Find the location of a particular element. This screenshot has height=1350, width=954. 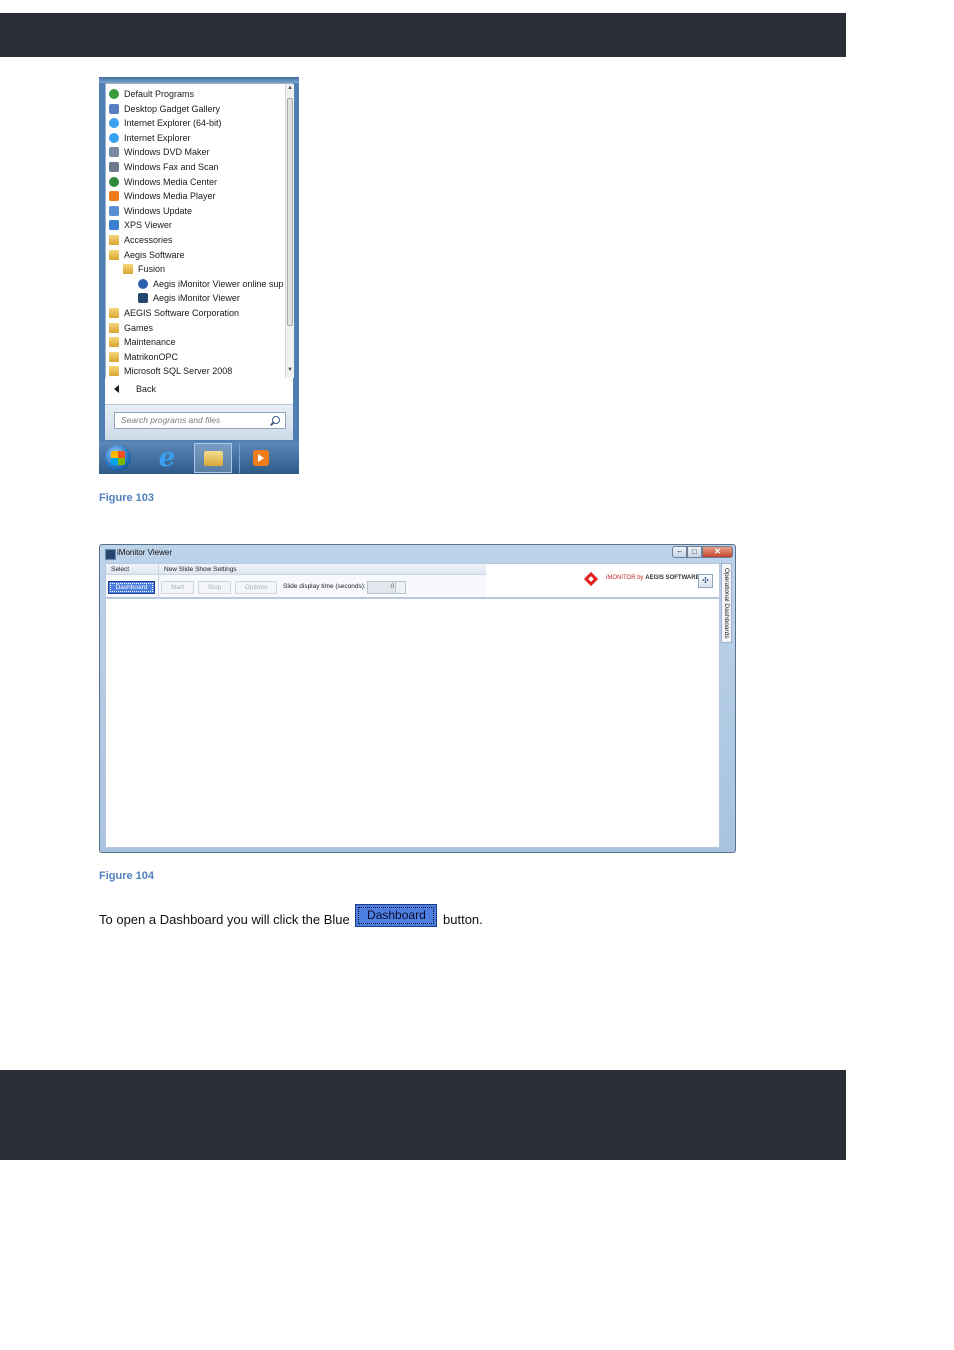

start-menu-item: Fusion is located at coordinates (196, 269).